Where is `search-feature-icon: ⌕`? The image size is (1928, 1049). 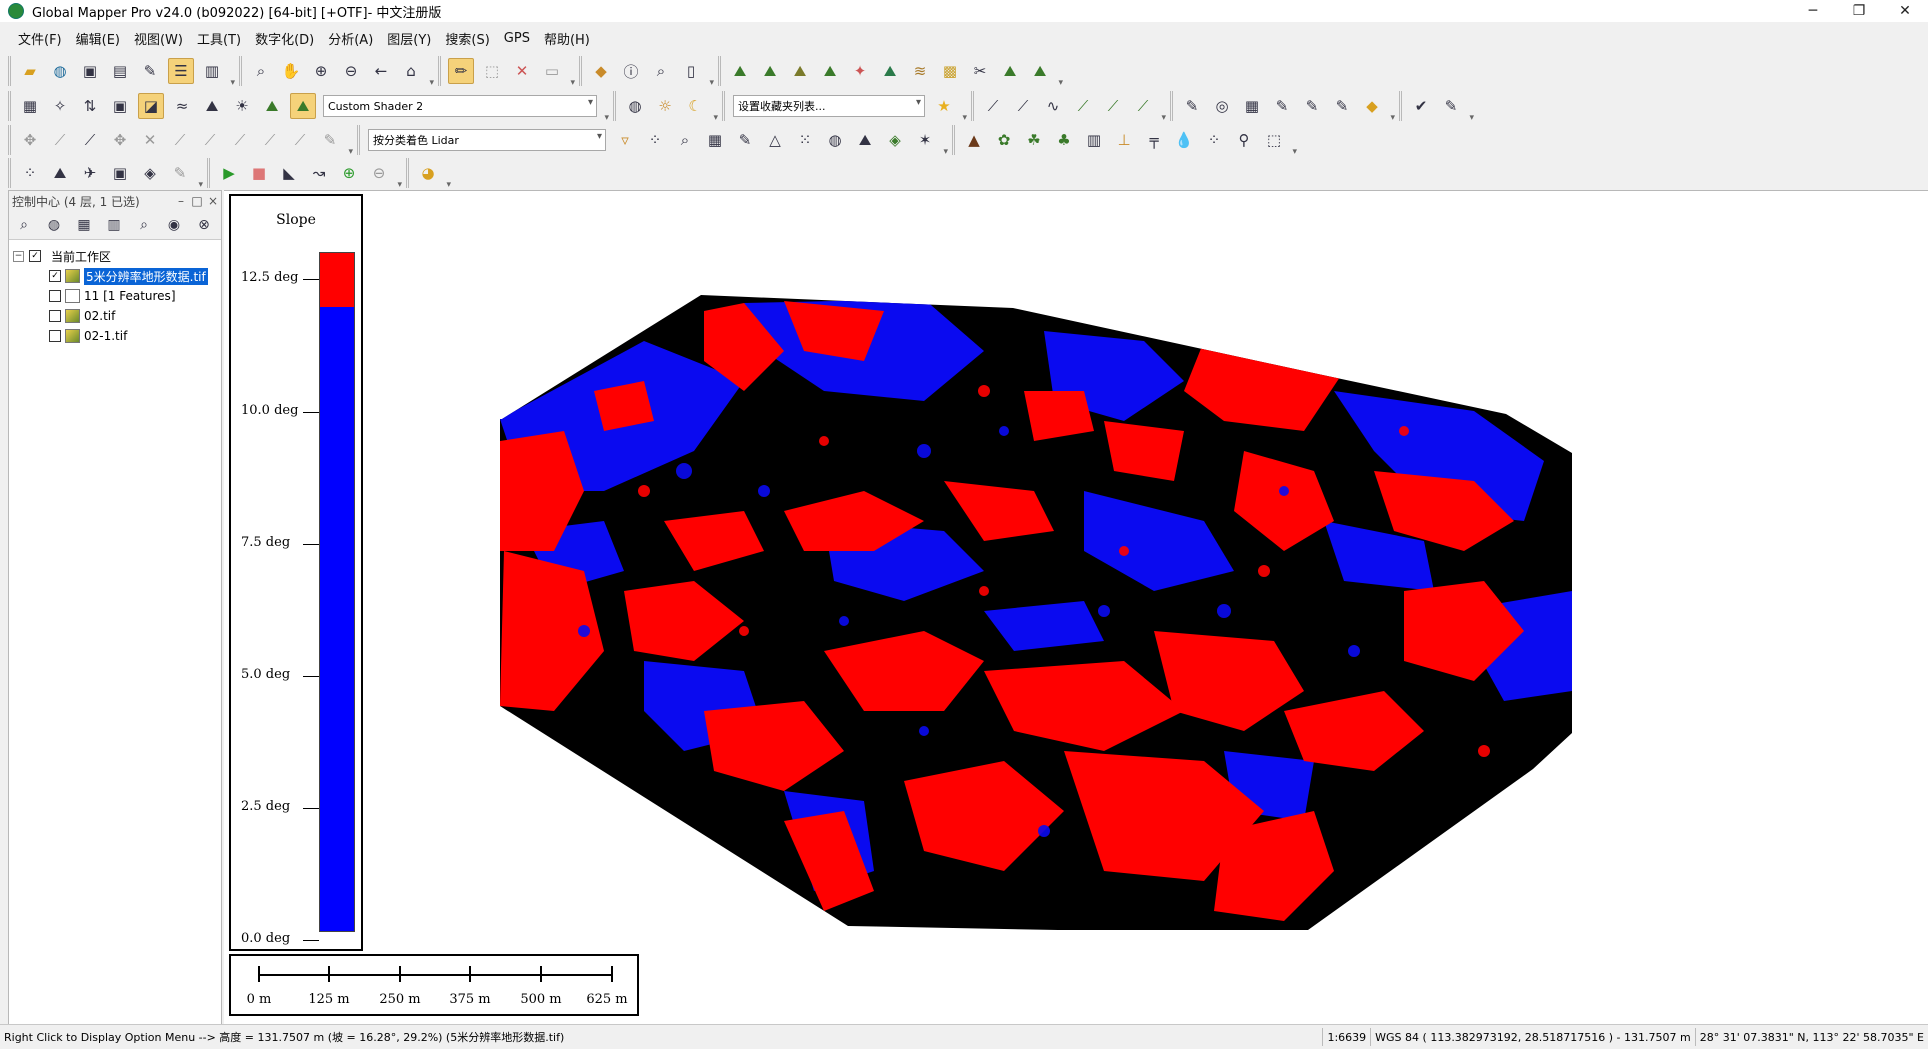 search-feature-icon: ⌕ is located at coordinates (661, 71).